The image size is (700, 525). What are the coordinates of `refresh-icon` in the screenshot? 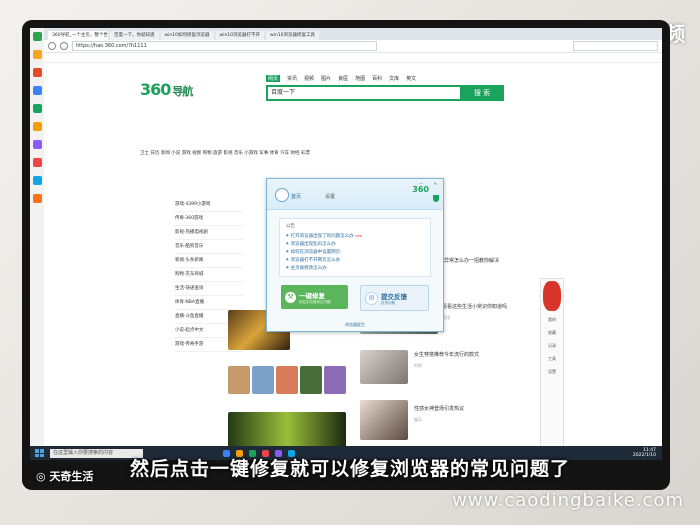 It's located at (64, 46).